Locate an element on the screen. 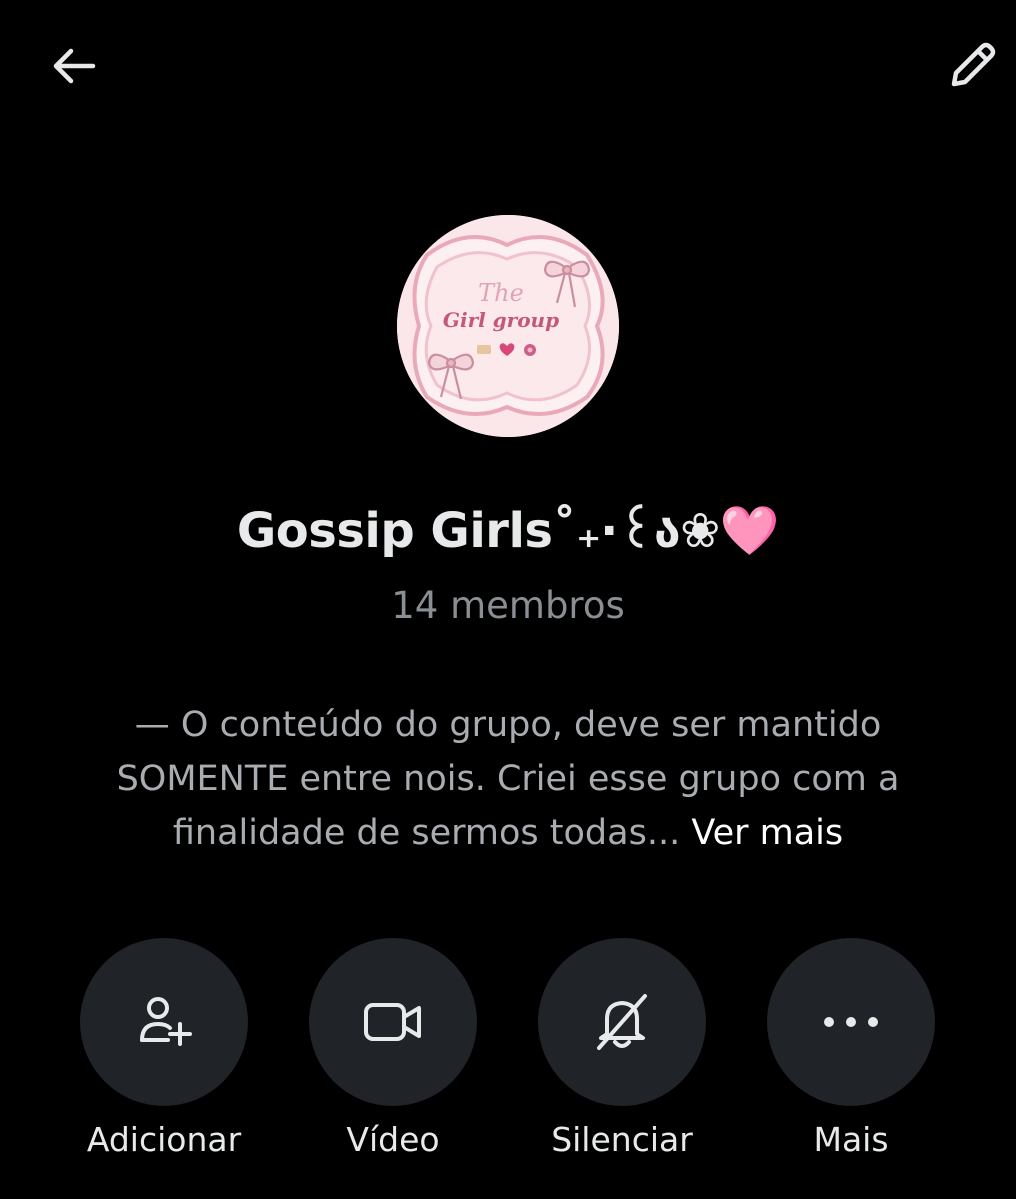 This screenshot has width=1016, height=1199. mute-action: Silenciar is located at coordinates (622, 1048).